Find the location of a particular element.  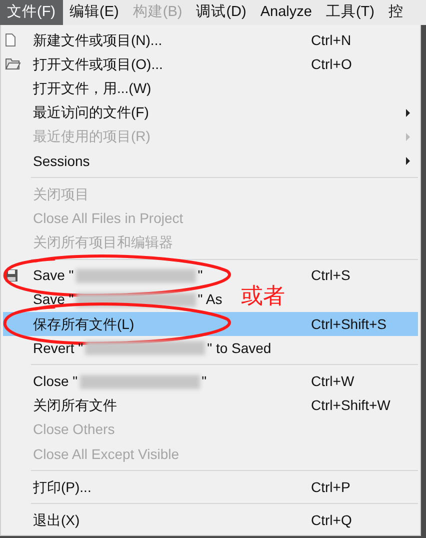

menu-bar-item: 编辑(E) is located at coordinates (94, 12).